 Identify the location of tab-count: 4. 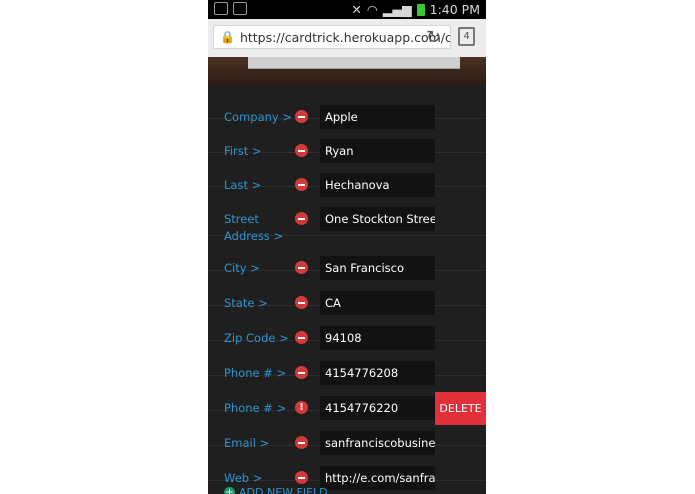
(466, 36).